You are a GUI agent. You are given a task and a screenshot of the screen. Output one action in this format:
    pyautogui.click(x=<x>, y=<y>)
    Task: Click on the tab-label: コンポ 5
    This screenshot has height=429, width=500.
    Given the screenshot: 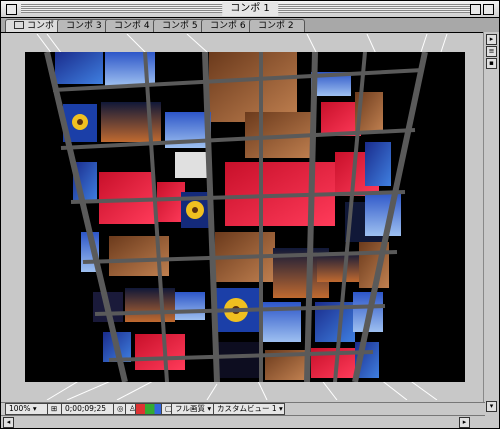 What is the action you would take?
    pyautogui.click(x=180, y=26)
    